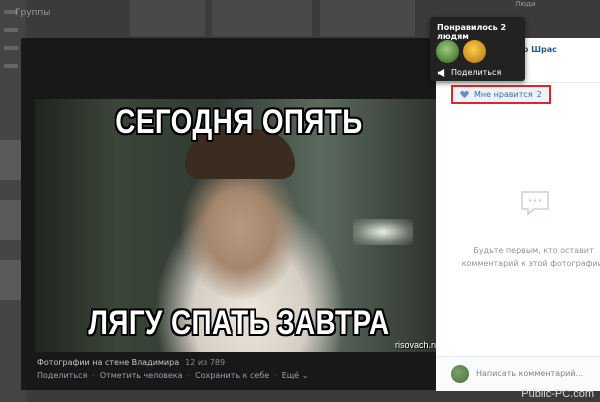 This screenshot has width=600, height=402. I want to click on tooltip-share: Поделиться, so click(469, 72).